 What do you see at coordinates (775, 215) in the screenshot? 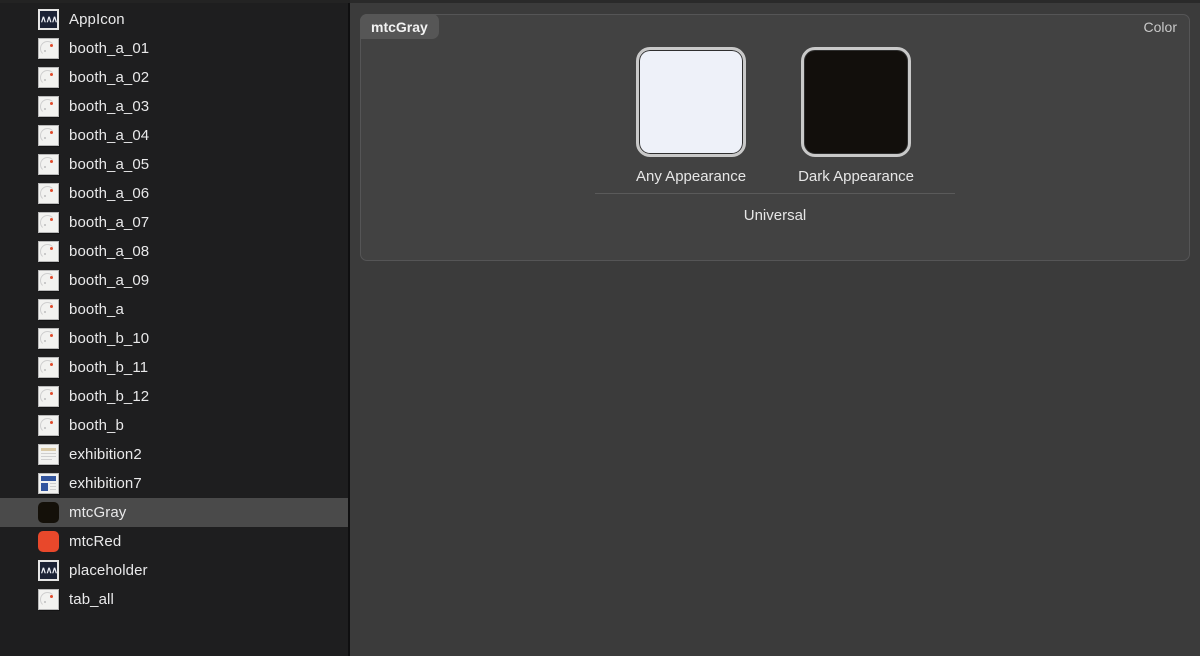
I see `universal-group-label: Universal` at bounding box center [775, 215].